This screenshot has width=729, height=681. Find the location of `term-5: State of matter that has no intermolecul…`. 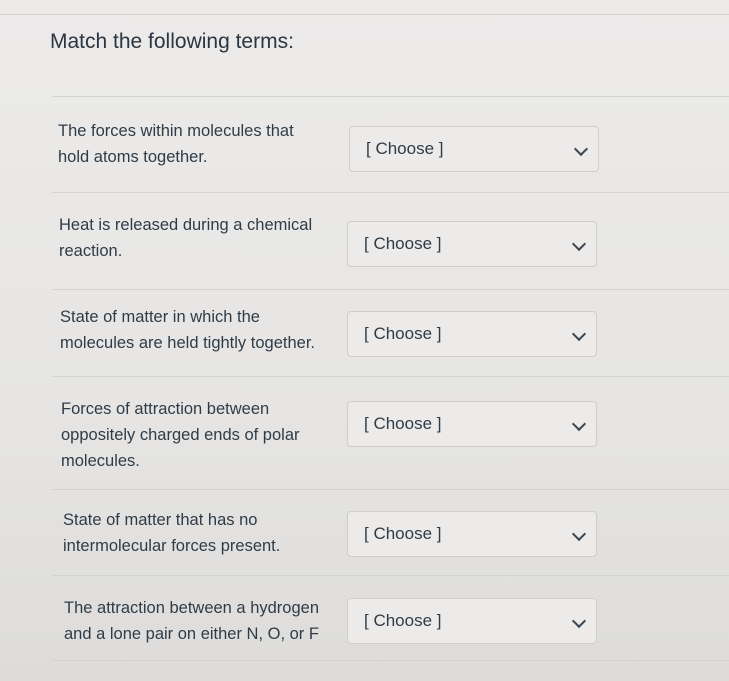

term-5: State of matter that has no intermolecul… is located at coordinates (172, 533).